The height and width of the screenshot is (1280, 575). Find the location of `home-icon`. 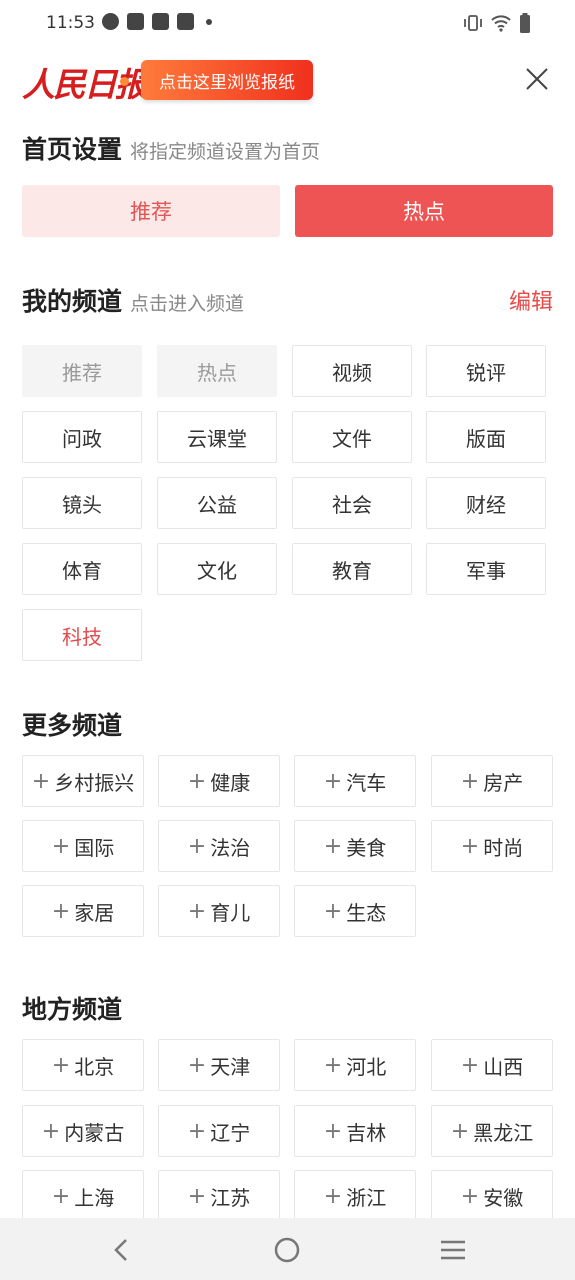

home-icon is located at coordinates (287, 1250).